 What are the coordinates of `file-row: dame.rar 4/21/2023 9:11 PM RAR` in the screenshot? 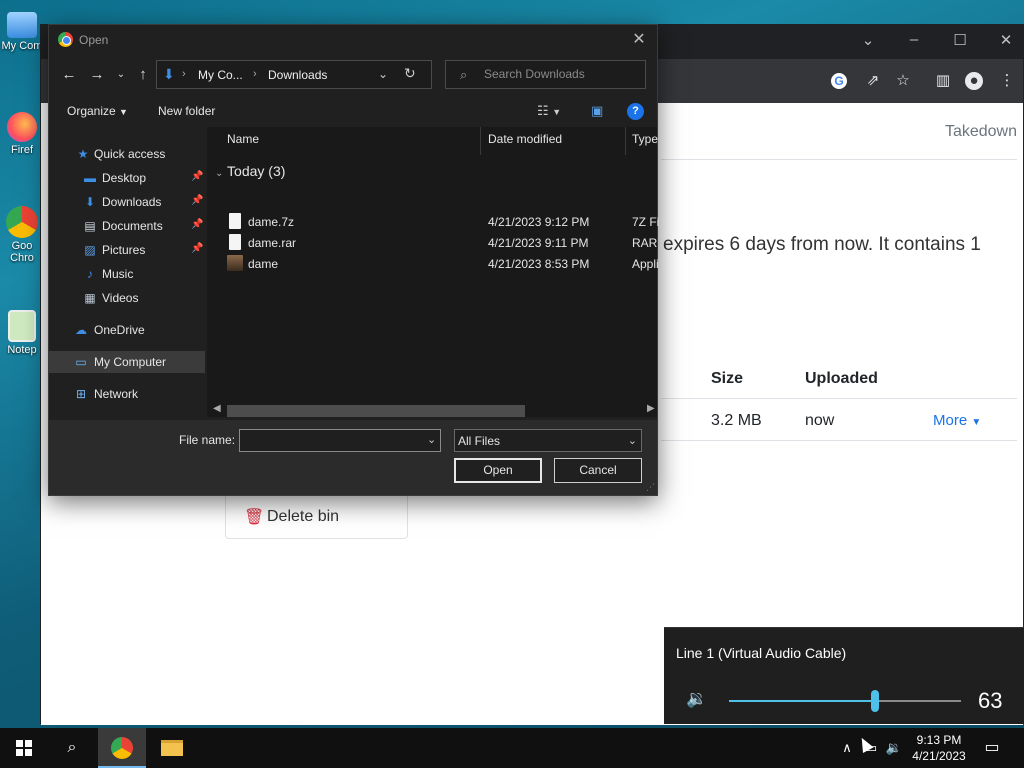 It's located at (432, 242).